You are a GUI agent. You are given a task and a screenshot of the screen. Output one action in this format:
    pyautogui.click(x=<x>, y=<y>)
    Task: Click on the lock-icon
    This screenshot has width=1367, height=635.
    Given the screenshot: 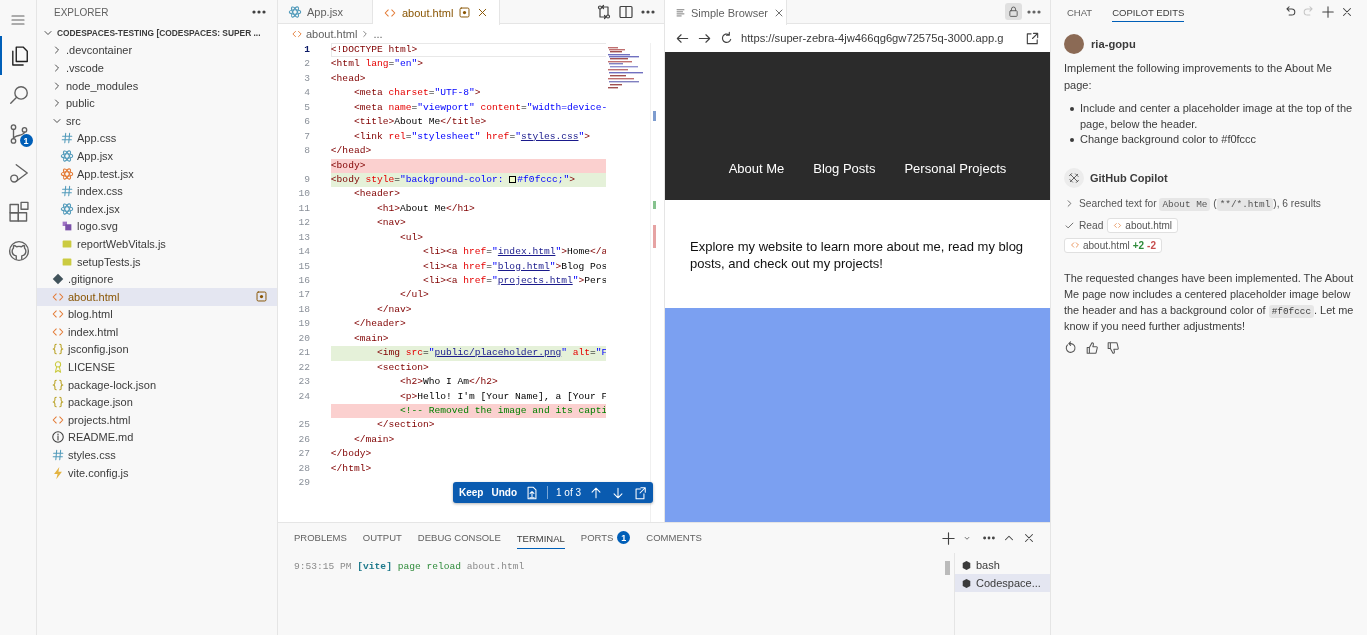 What is the action you would take?
    pyautogui.click(x=1013, y=11)
    